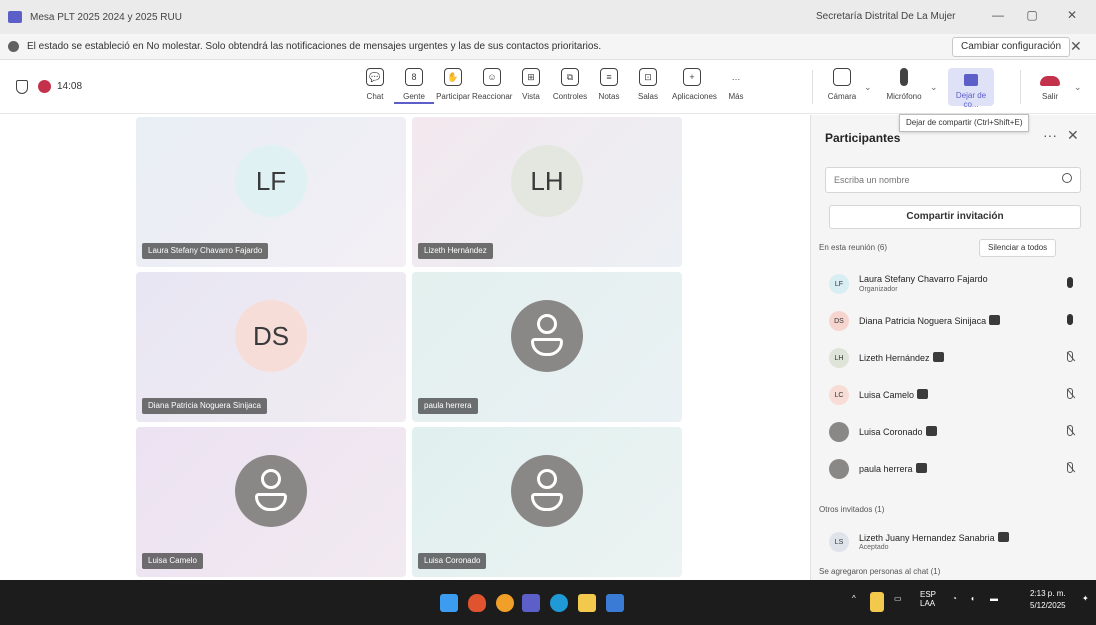 This screenshot has height=625, width=1096. What do you see at coordinates (736, 84) in the screenshot?
I see `toolbar-more-button: … Más` at bounding box center [736, 84].